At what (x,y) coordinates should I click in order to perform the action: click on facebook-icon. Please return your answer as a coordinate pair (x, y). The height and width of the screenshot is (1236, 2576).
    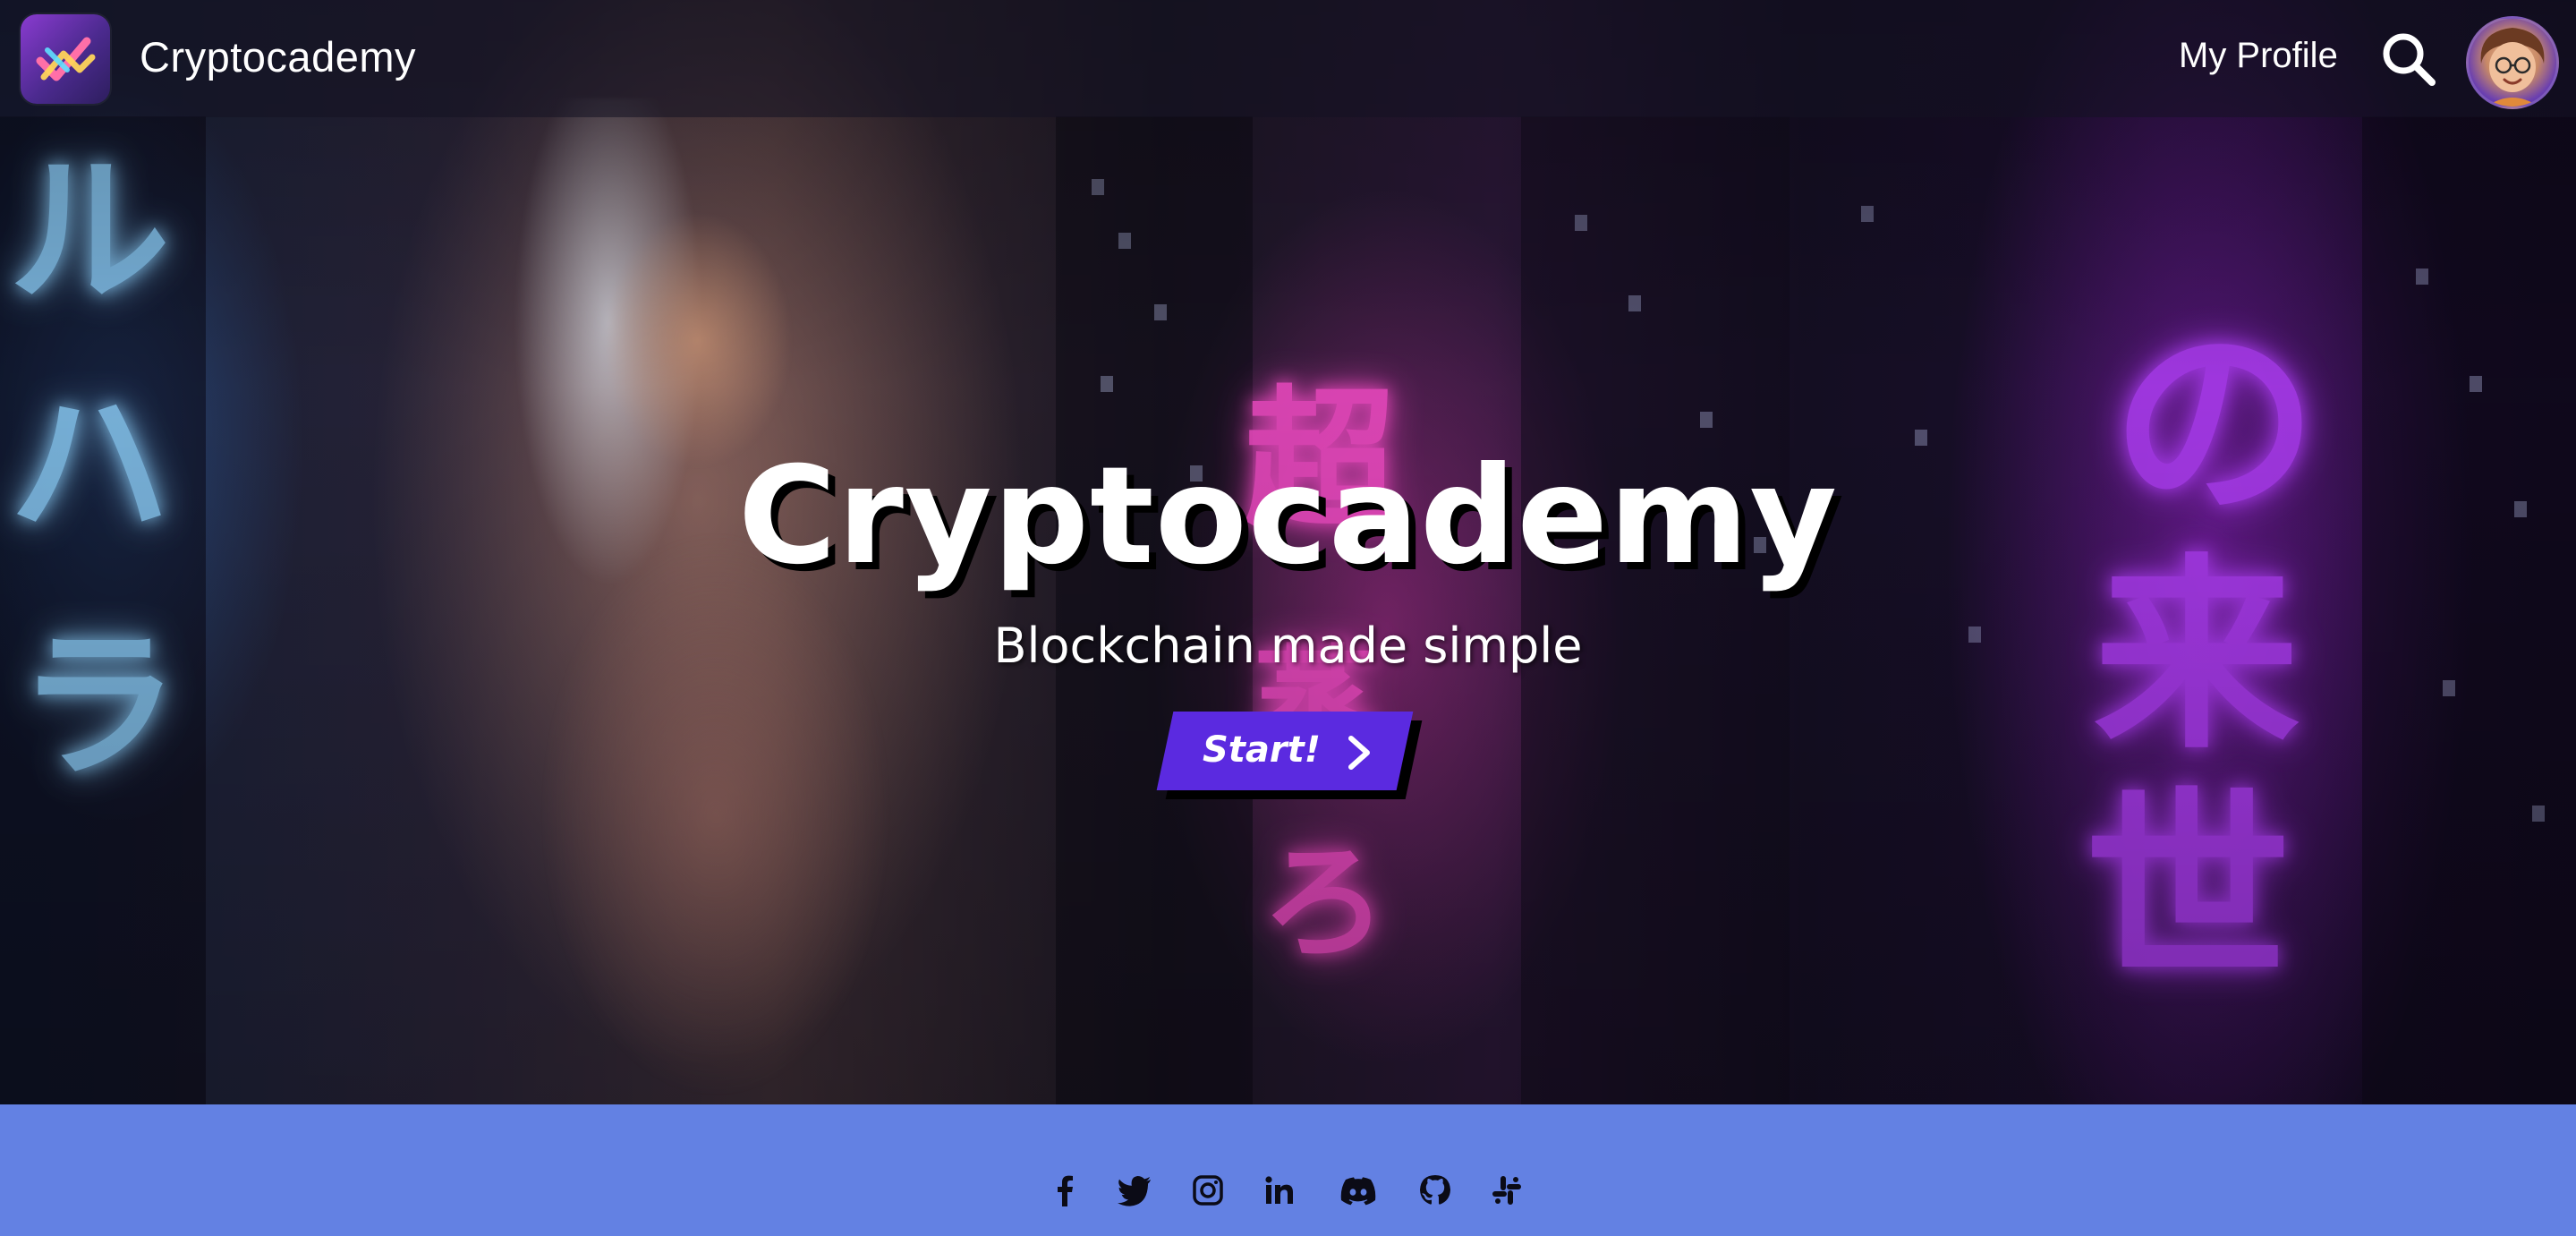
    Looking at the image, I should click on (1065, 1190).